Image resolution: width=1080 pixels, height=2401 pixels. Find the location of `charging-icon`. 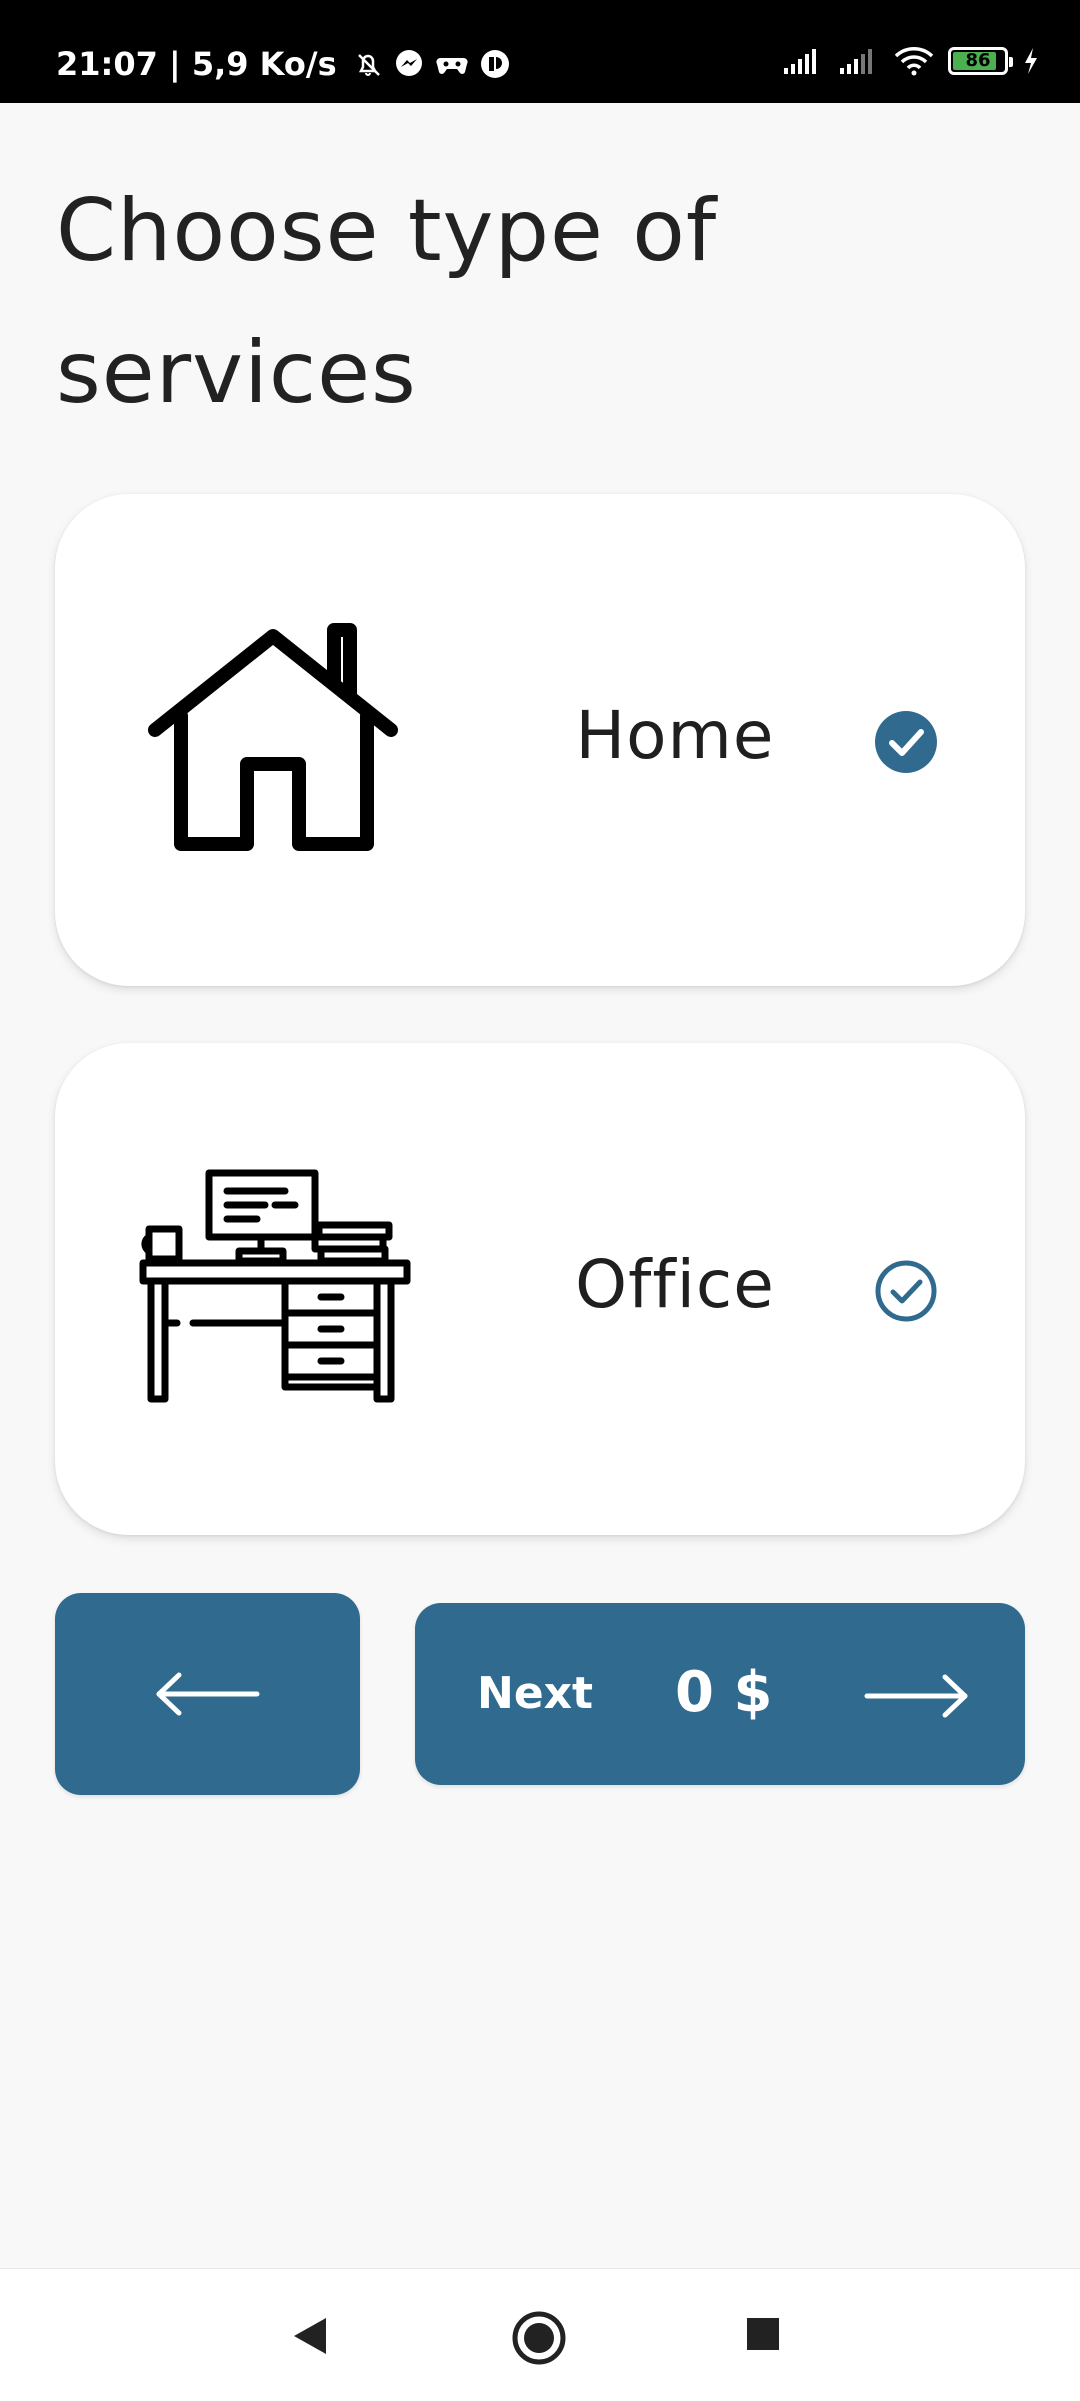

charging-icon is located at coordinates (1031, 61).